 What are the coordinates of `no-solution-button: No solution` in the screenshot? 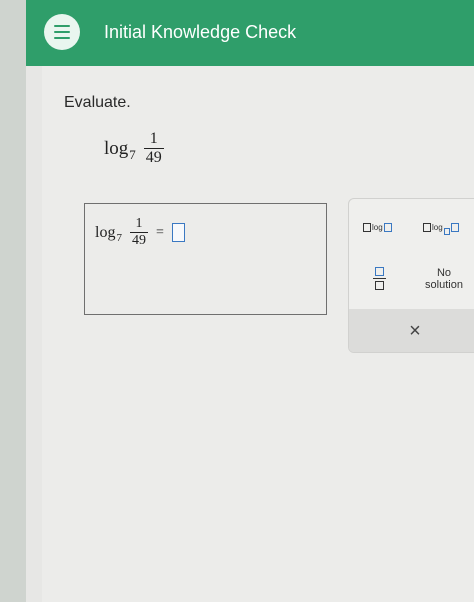 It's located at (444, 279).